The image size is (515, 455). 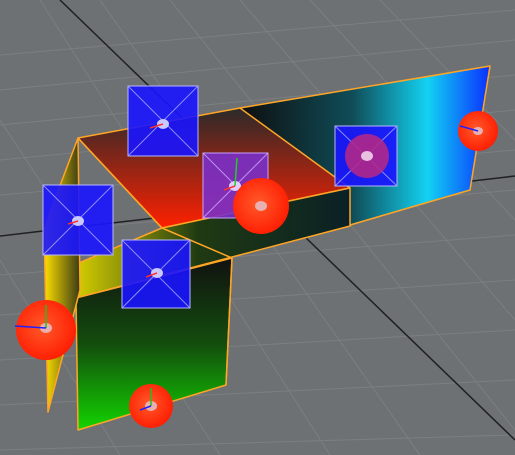 I want to click on left-side-face, so click(x=62, y=275).